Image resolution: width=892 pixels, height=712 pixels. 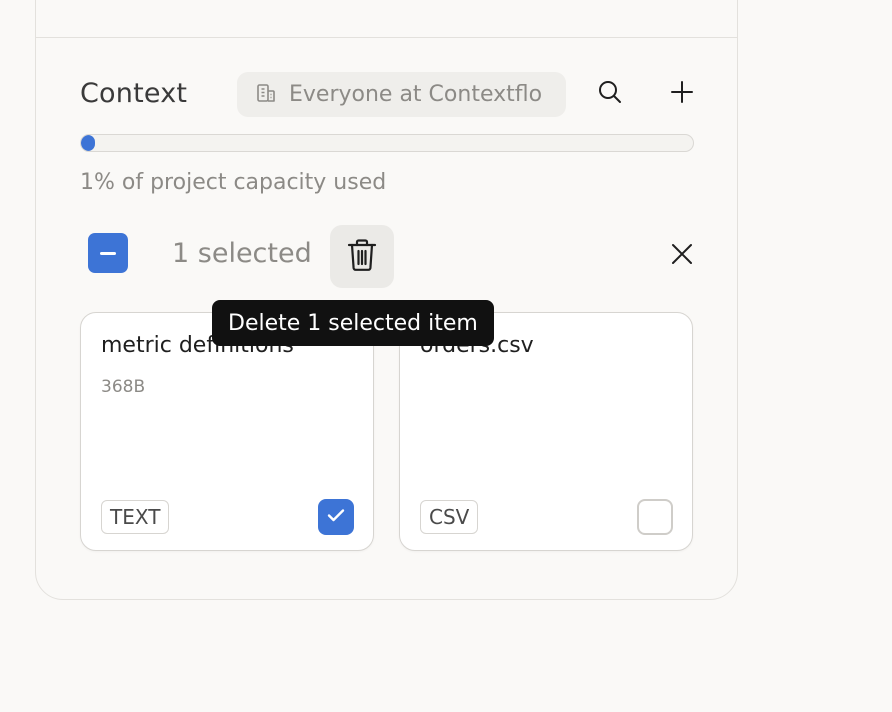 What do you see at coordinates (546, 431) in the screenshot?
I see `context-item-card: orders.csv CSV` at bounding box center [546, 431].